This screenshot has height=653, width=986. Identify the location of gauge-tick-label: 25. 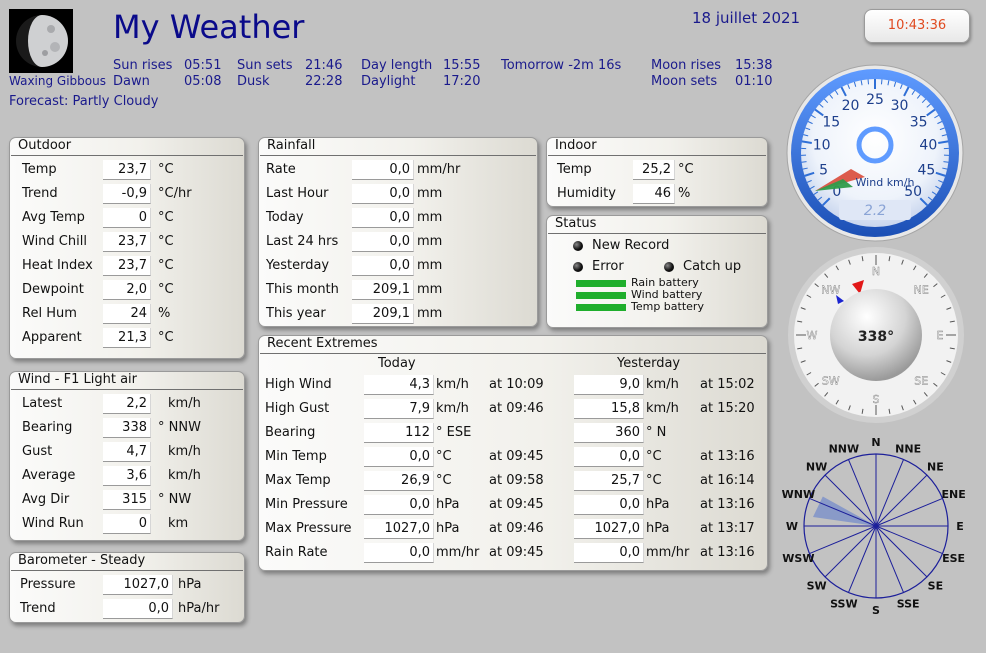
(875, 100).